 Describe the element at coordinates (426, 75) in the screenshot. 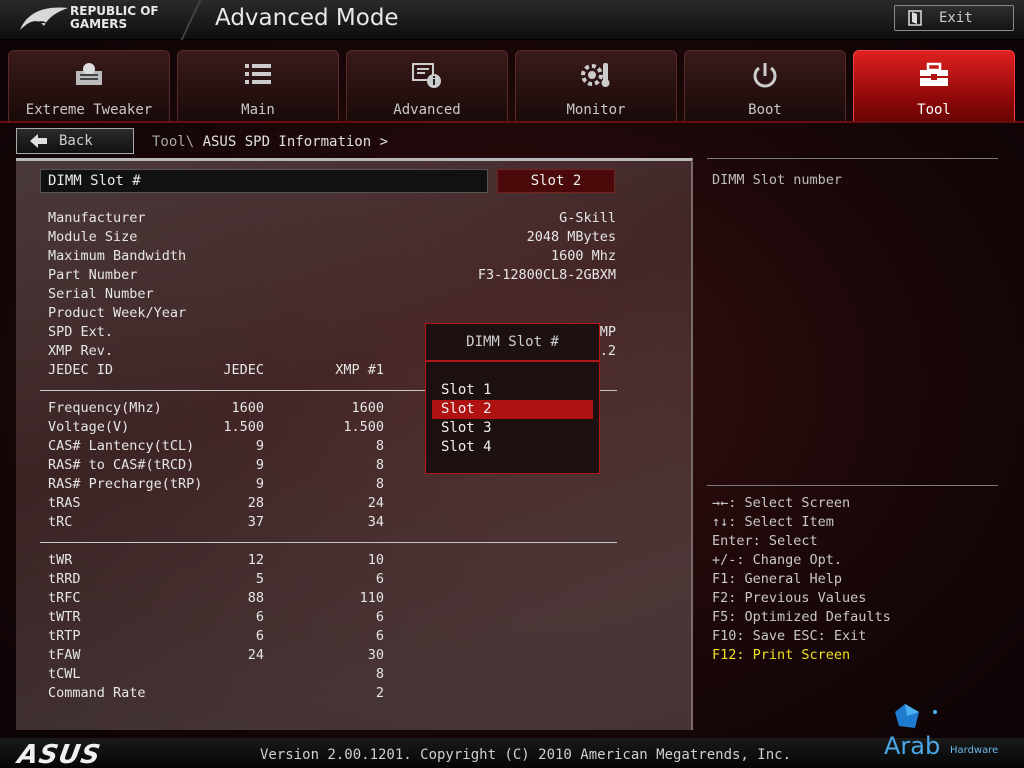

I see `advanced-info-icon` at that location.